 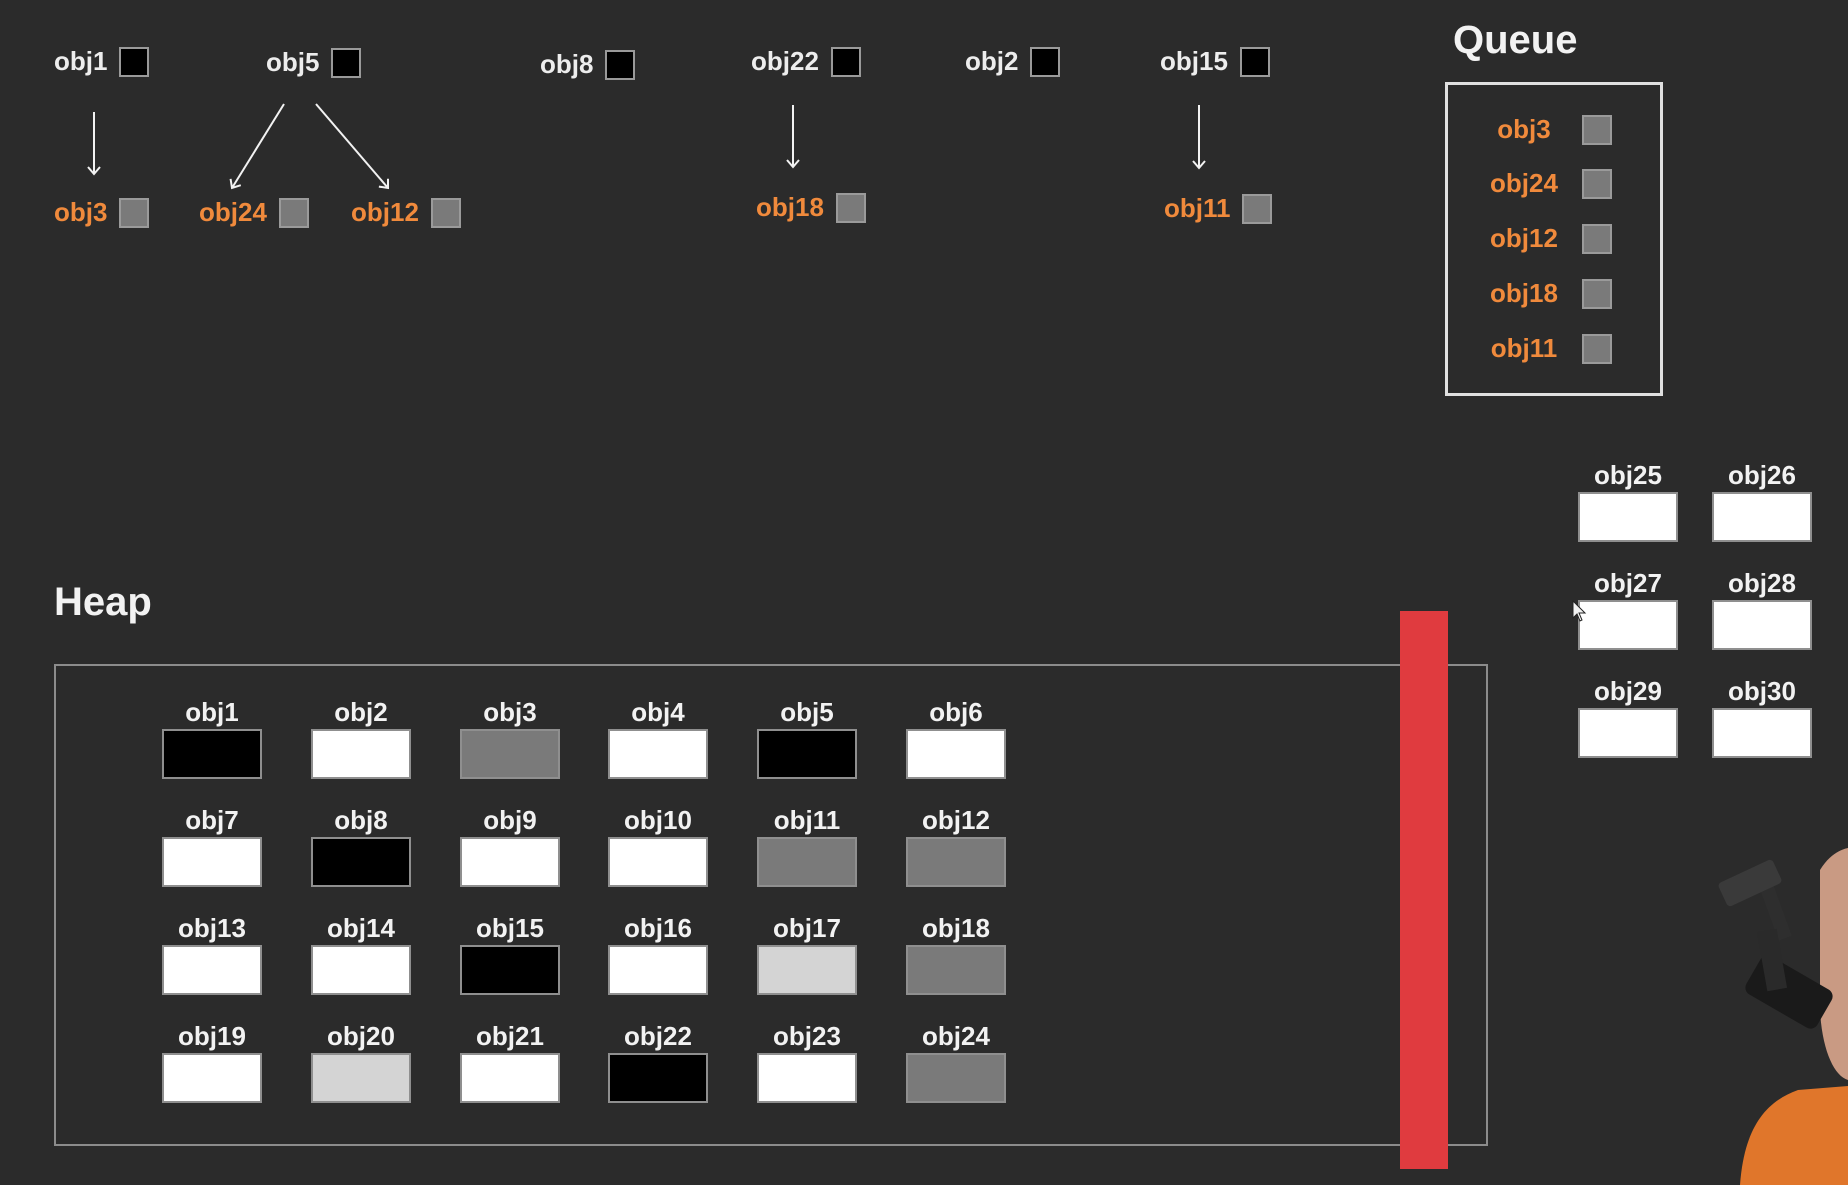 I want to click on object-label: obj27, so click(x=1628, y=583).